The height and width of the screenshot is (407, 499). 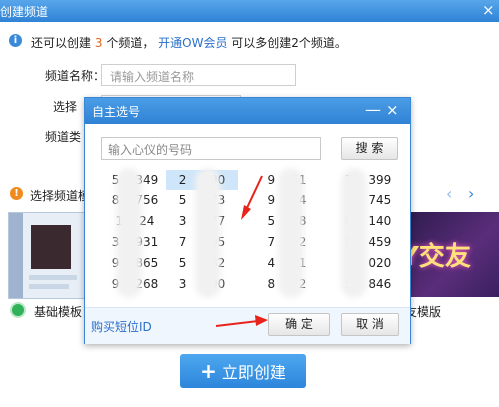 What do you see at coordinates (252, 197) in the screenshot?
I see `annotation-arrow-to-number` at bounding box center [252, 197].